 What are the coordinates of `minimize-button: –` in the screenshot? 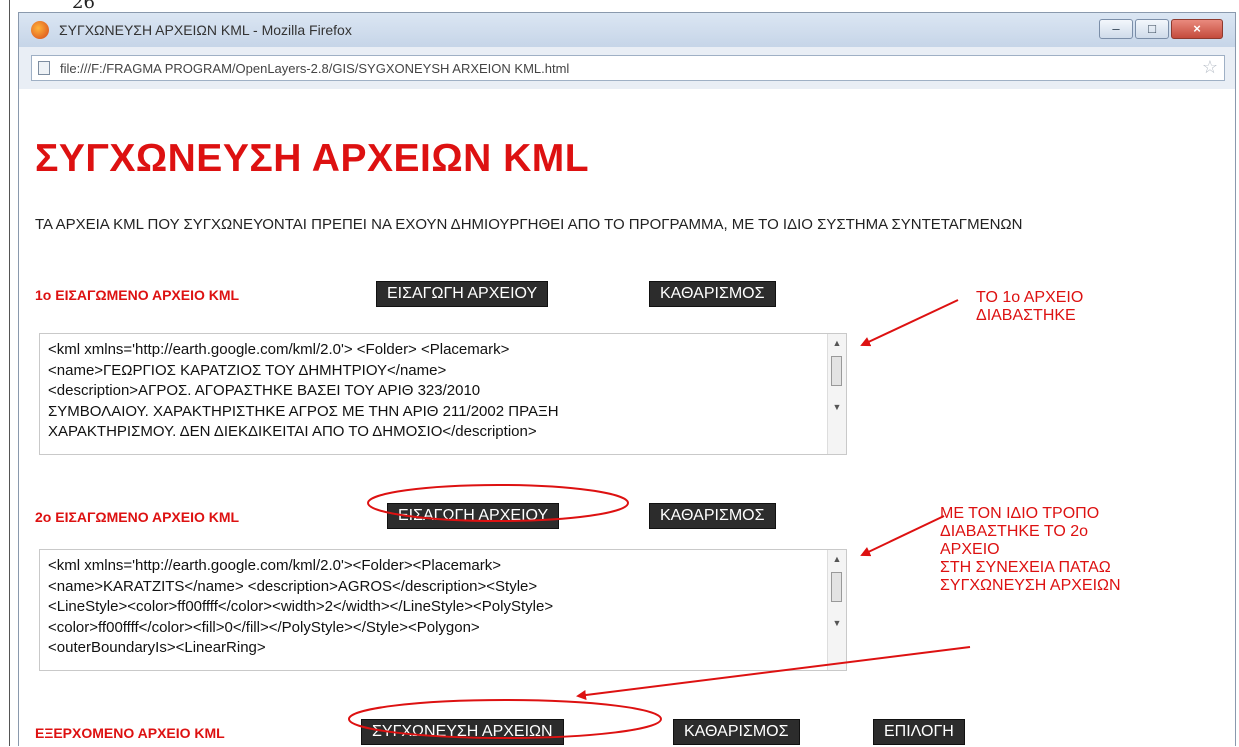 It's located at (1116, 29).